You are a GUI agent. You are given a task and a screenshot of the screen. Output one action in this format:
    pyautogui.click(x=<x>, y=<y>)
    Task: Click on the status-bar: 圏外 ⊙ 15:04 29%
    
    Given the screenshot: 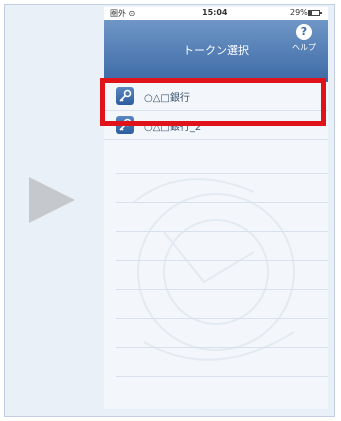 What is the action you would take?
    pyautogui.click(x=216, y=13)
    